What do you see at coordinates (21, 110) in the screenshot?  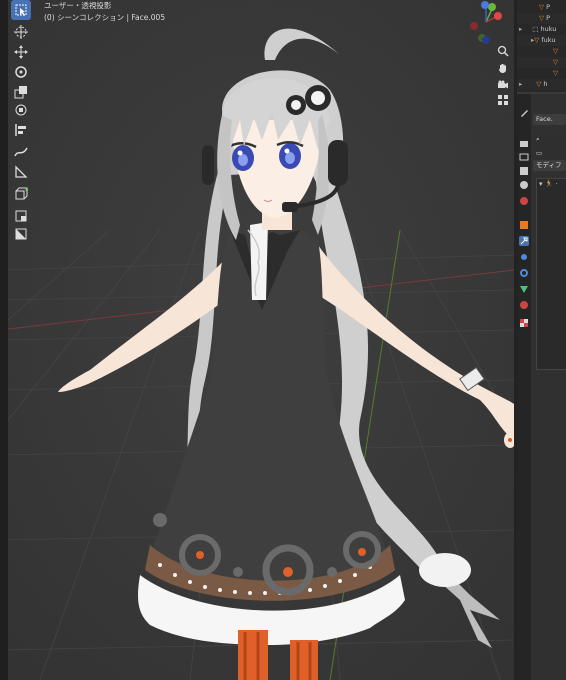 I see `transform-icon` at bounding box center [21, 110].